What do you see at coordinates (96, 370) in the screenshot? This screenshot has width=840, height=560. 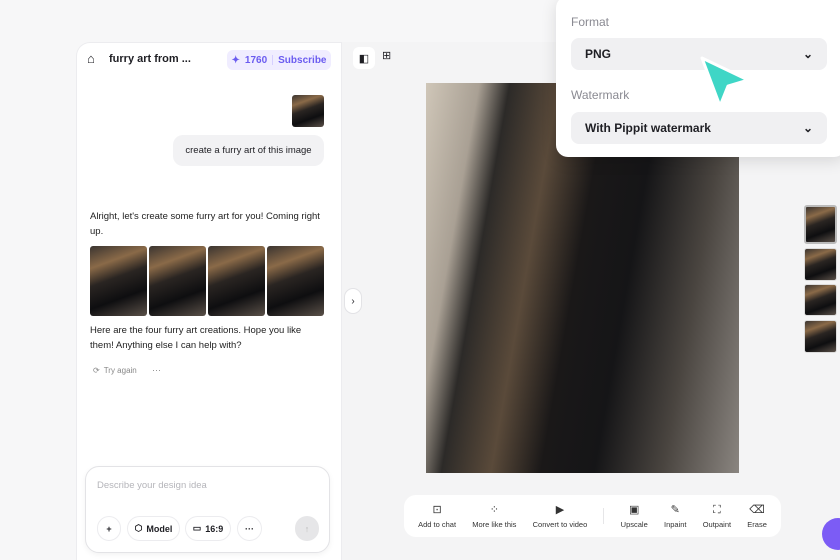 I see `refresh-icon: ⟳` at bounding box center [96, 370].